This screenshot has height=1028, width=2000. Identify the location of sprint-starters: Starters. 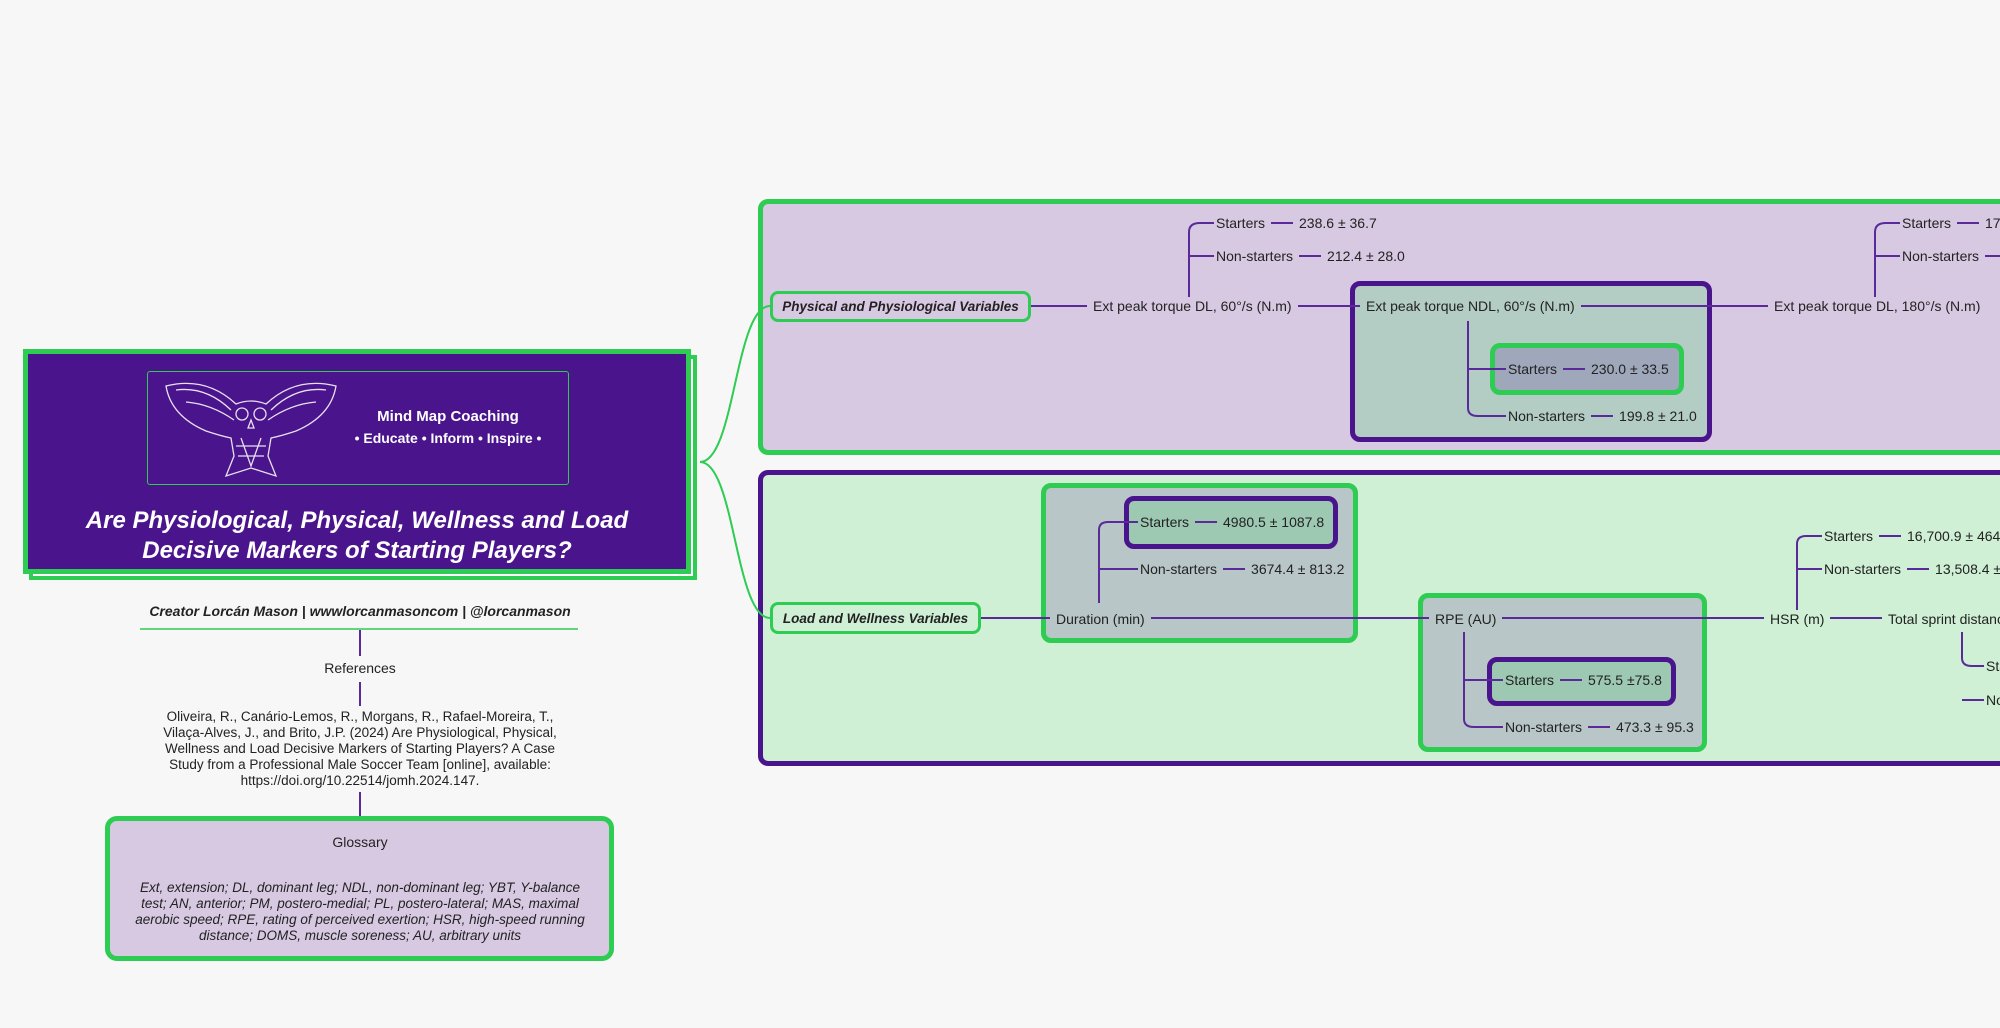
(1993, 666).